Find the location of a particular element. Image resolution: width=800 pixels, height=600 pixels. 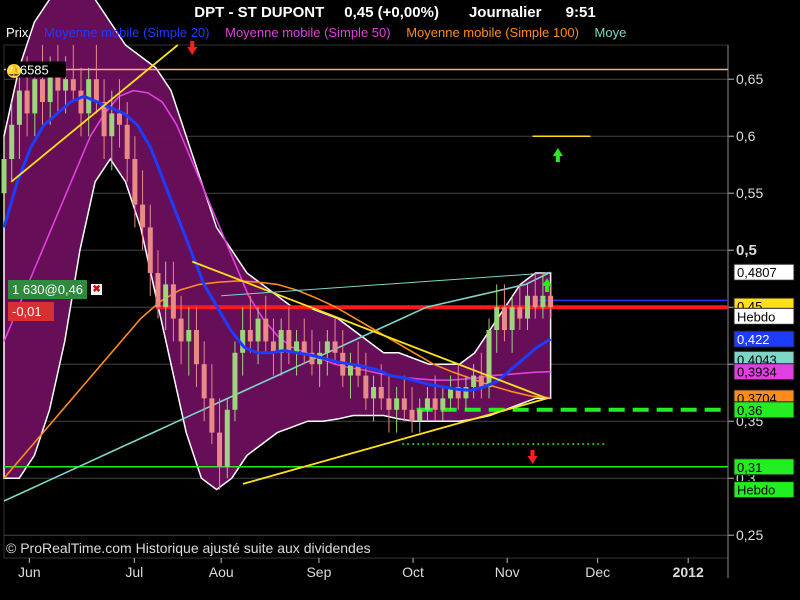

position-box: 1 630@0,46 ✖ -0,01 is located at coordinates (67, 300).